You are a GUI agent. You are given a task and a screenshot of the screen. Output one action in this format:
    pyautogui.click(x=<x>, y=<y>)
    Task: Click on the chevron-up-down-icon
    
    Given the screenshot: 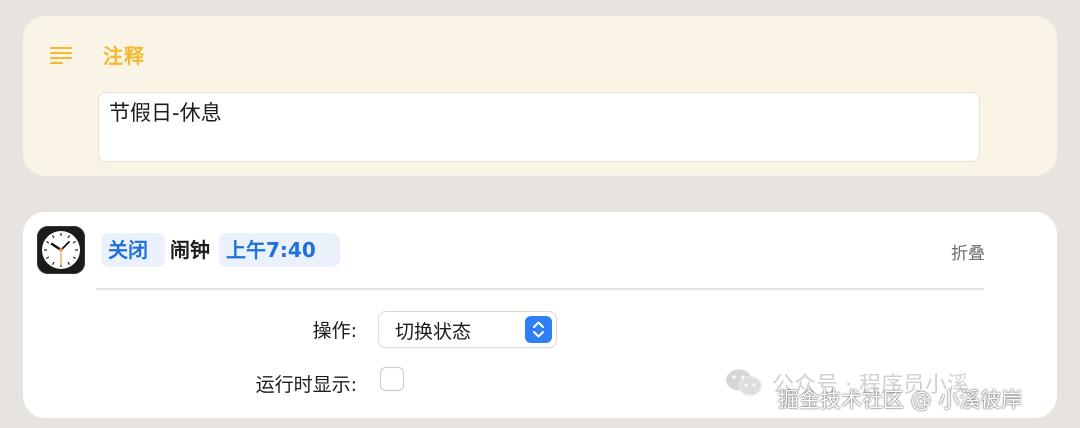 What is the action you would take?
    pyautogui.click(x=538, y=329)
    